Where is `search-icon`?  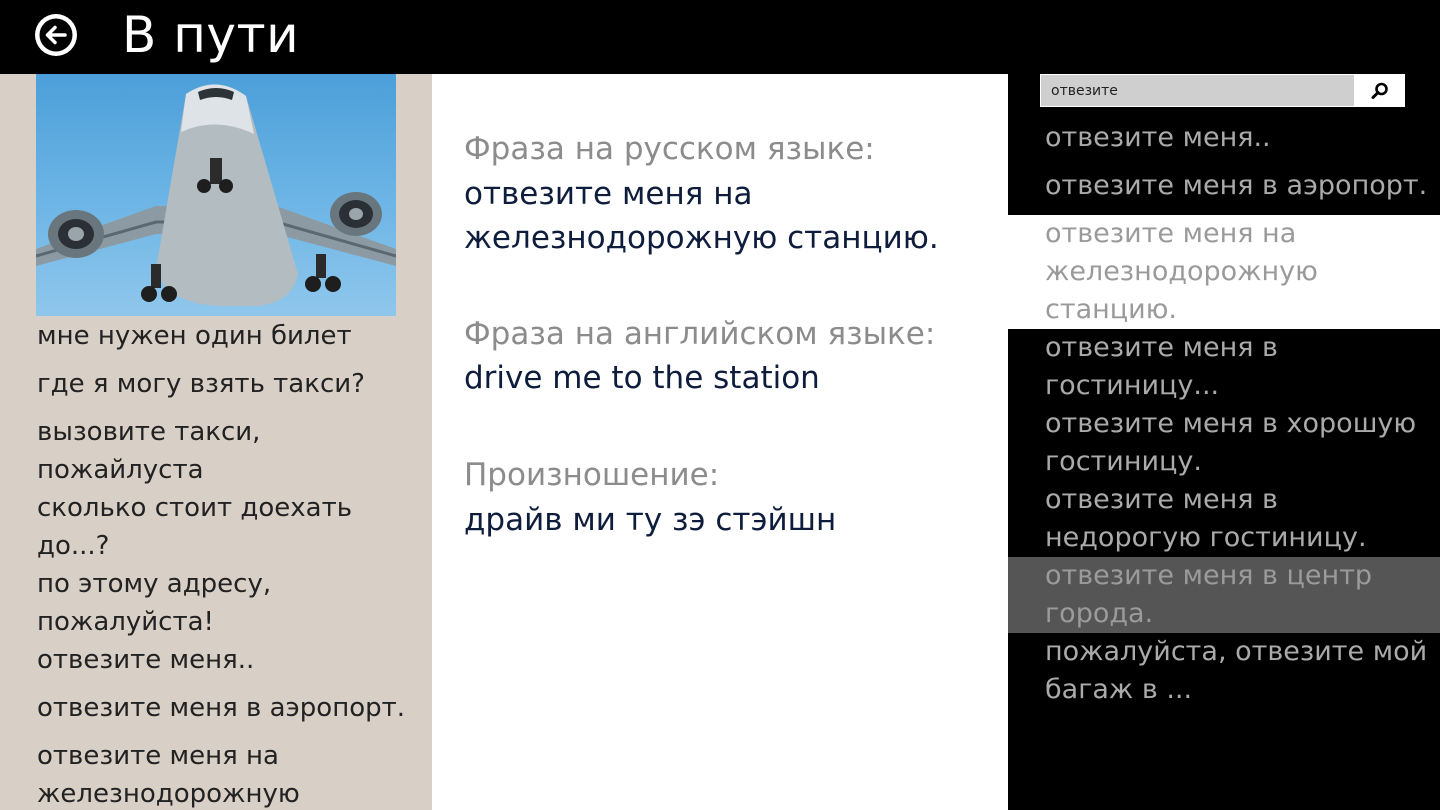
search-icon is located at coordinates (1379, 90).